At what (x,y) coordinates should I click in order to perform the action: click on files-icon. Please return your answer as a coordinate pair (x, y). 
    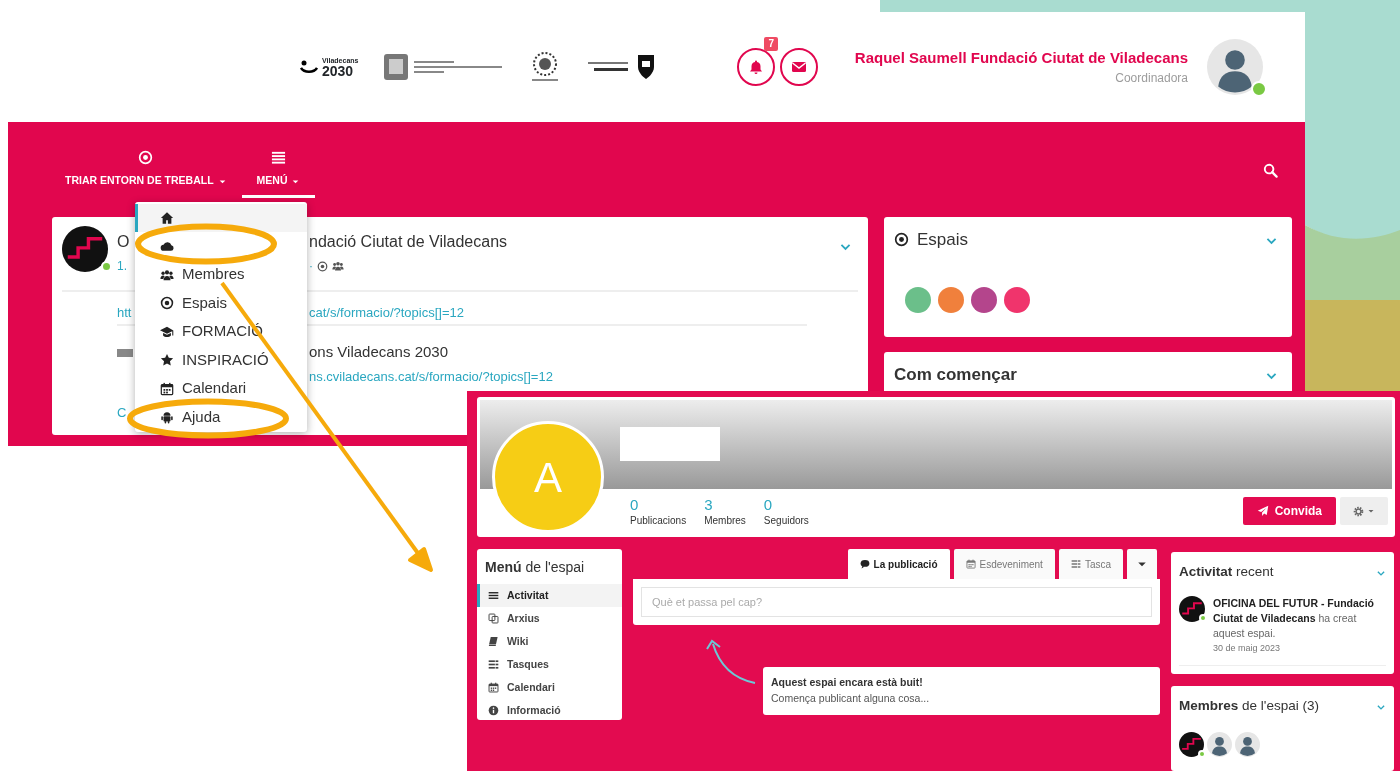
    Looking at the image, I should click on (493, 618).